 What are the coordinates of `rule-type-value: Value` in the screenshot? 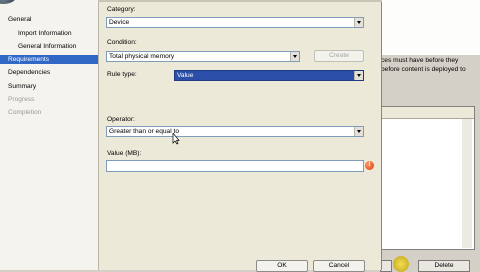 It's located at (185, 75).